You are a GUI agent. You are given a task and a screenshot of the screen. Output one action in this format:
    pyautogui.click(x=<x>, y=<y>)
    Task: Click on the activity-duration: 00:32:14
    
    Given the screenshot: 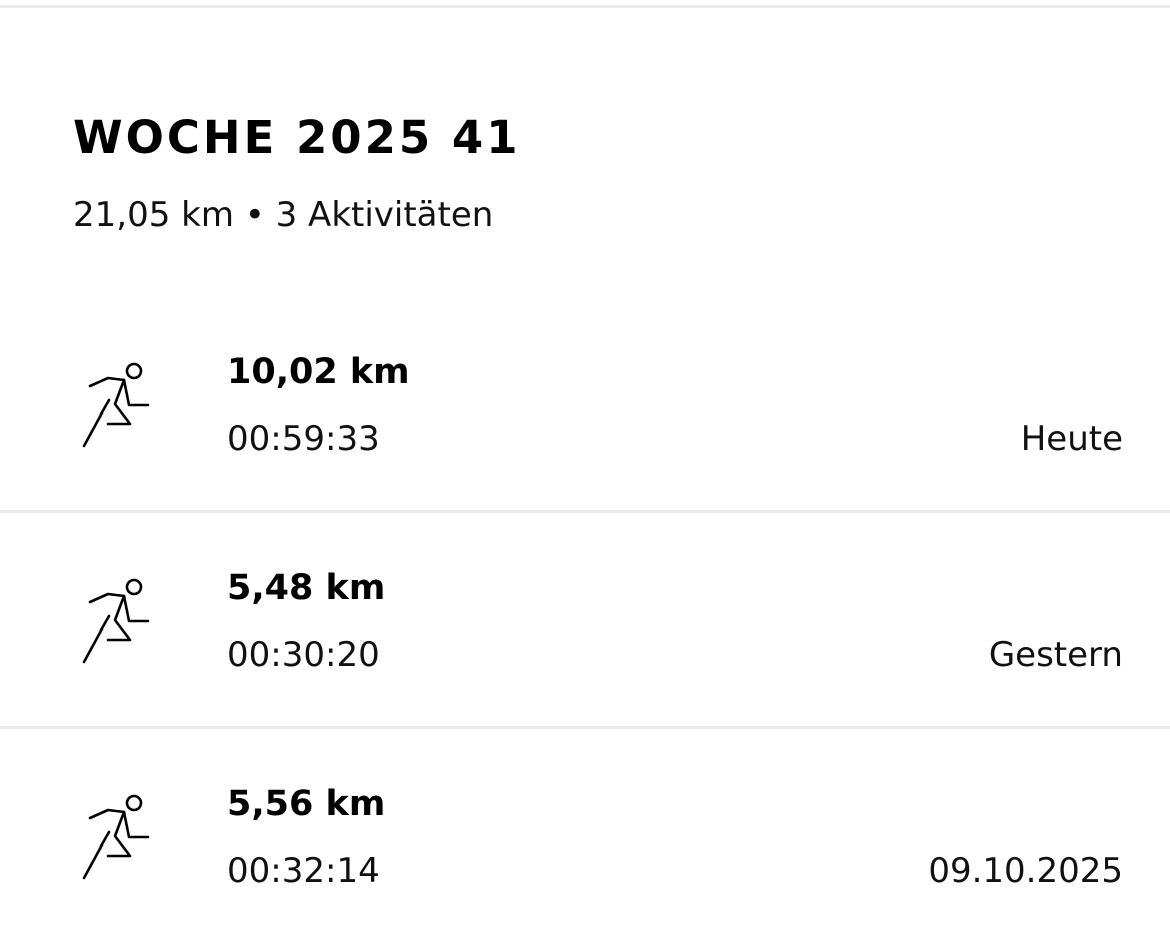 What is the action you would take?
    pyautogui.click(x=303, y=871)
    